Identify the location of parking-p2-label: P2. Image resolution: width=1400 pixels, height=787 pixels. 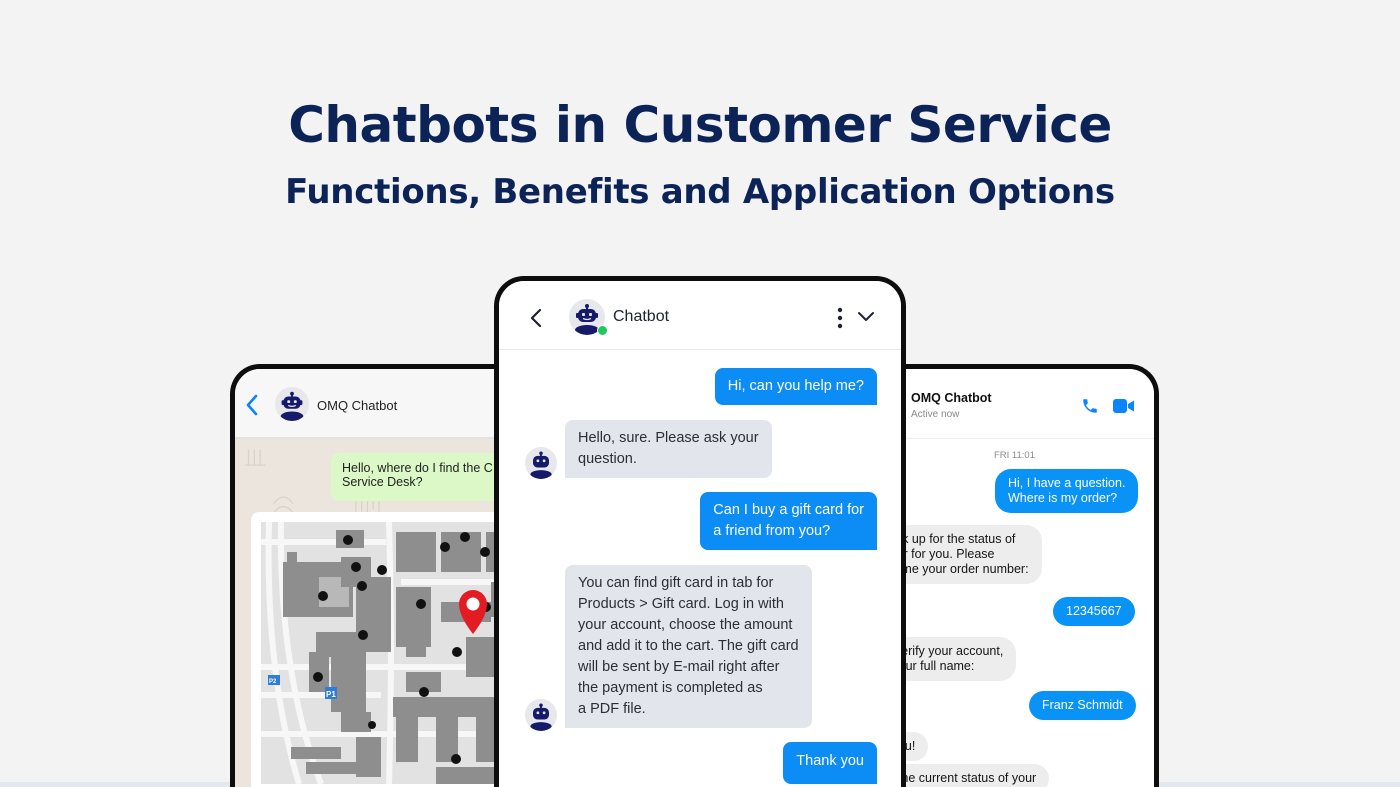
(273, 682).